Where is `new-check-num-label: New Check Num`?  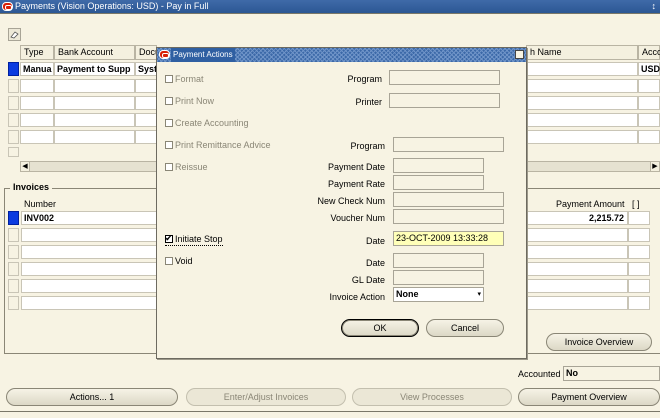 new-check-num-label: New Check Num is located at coordinates (351, 201).